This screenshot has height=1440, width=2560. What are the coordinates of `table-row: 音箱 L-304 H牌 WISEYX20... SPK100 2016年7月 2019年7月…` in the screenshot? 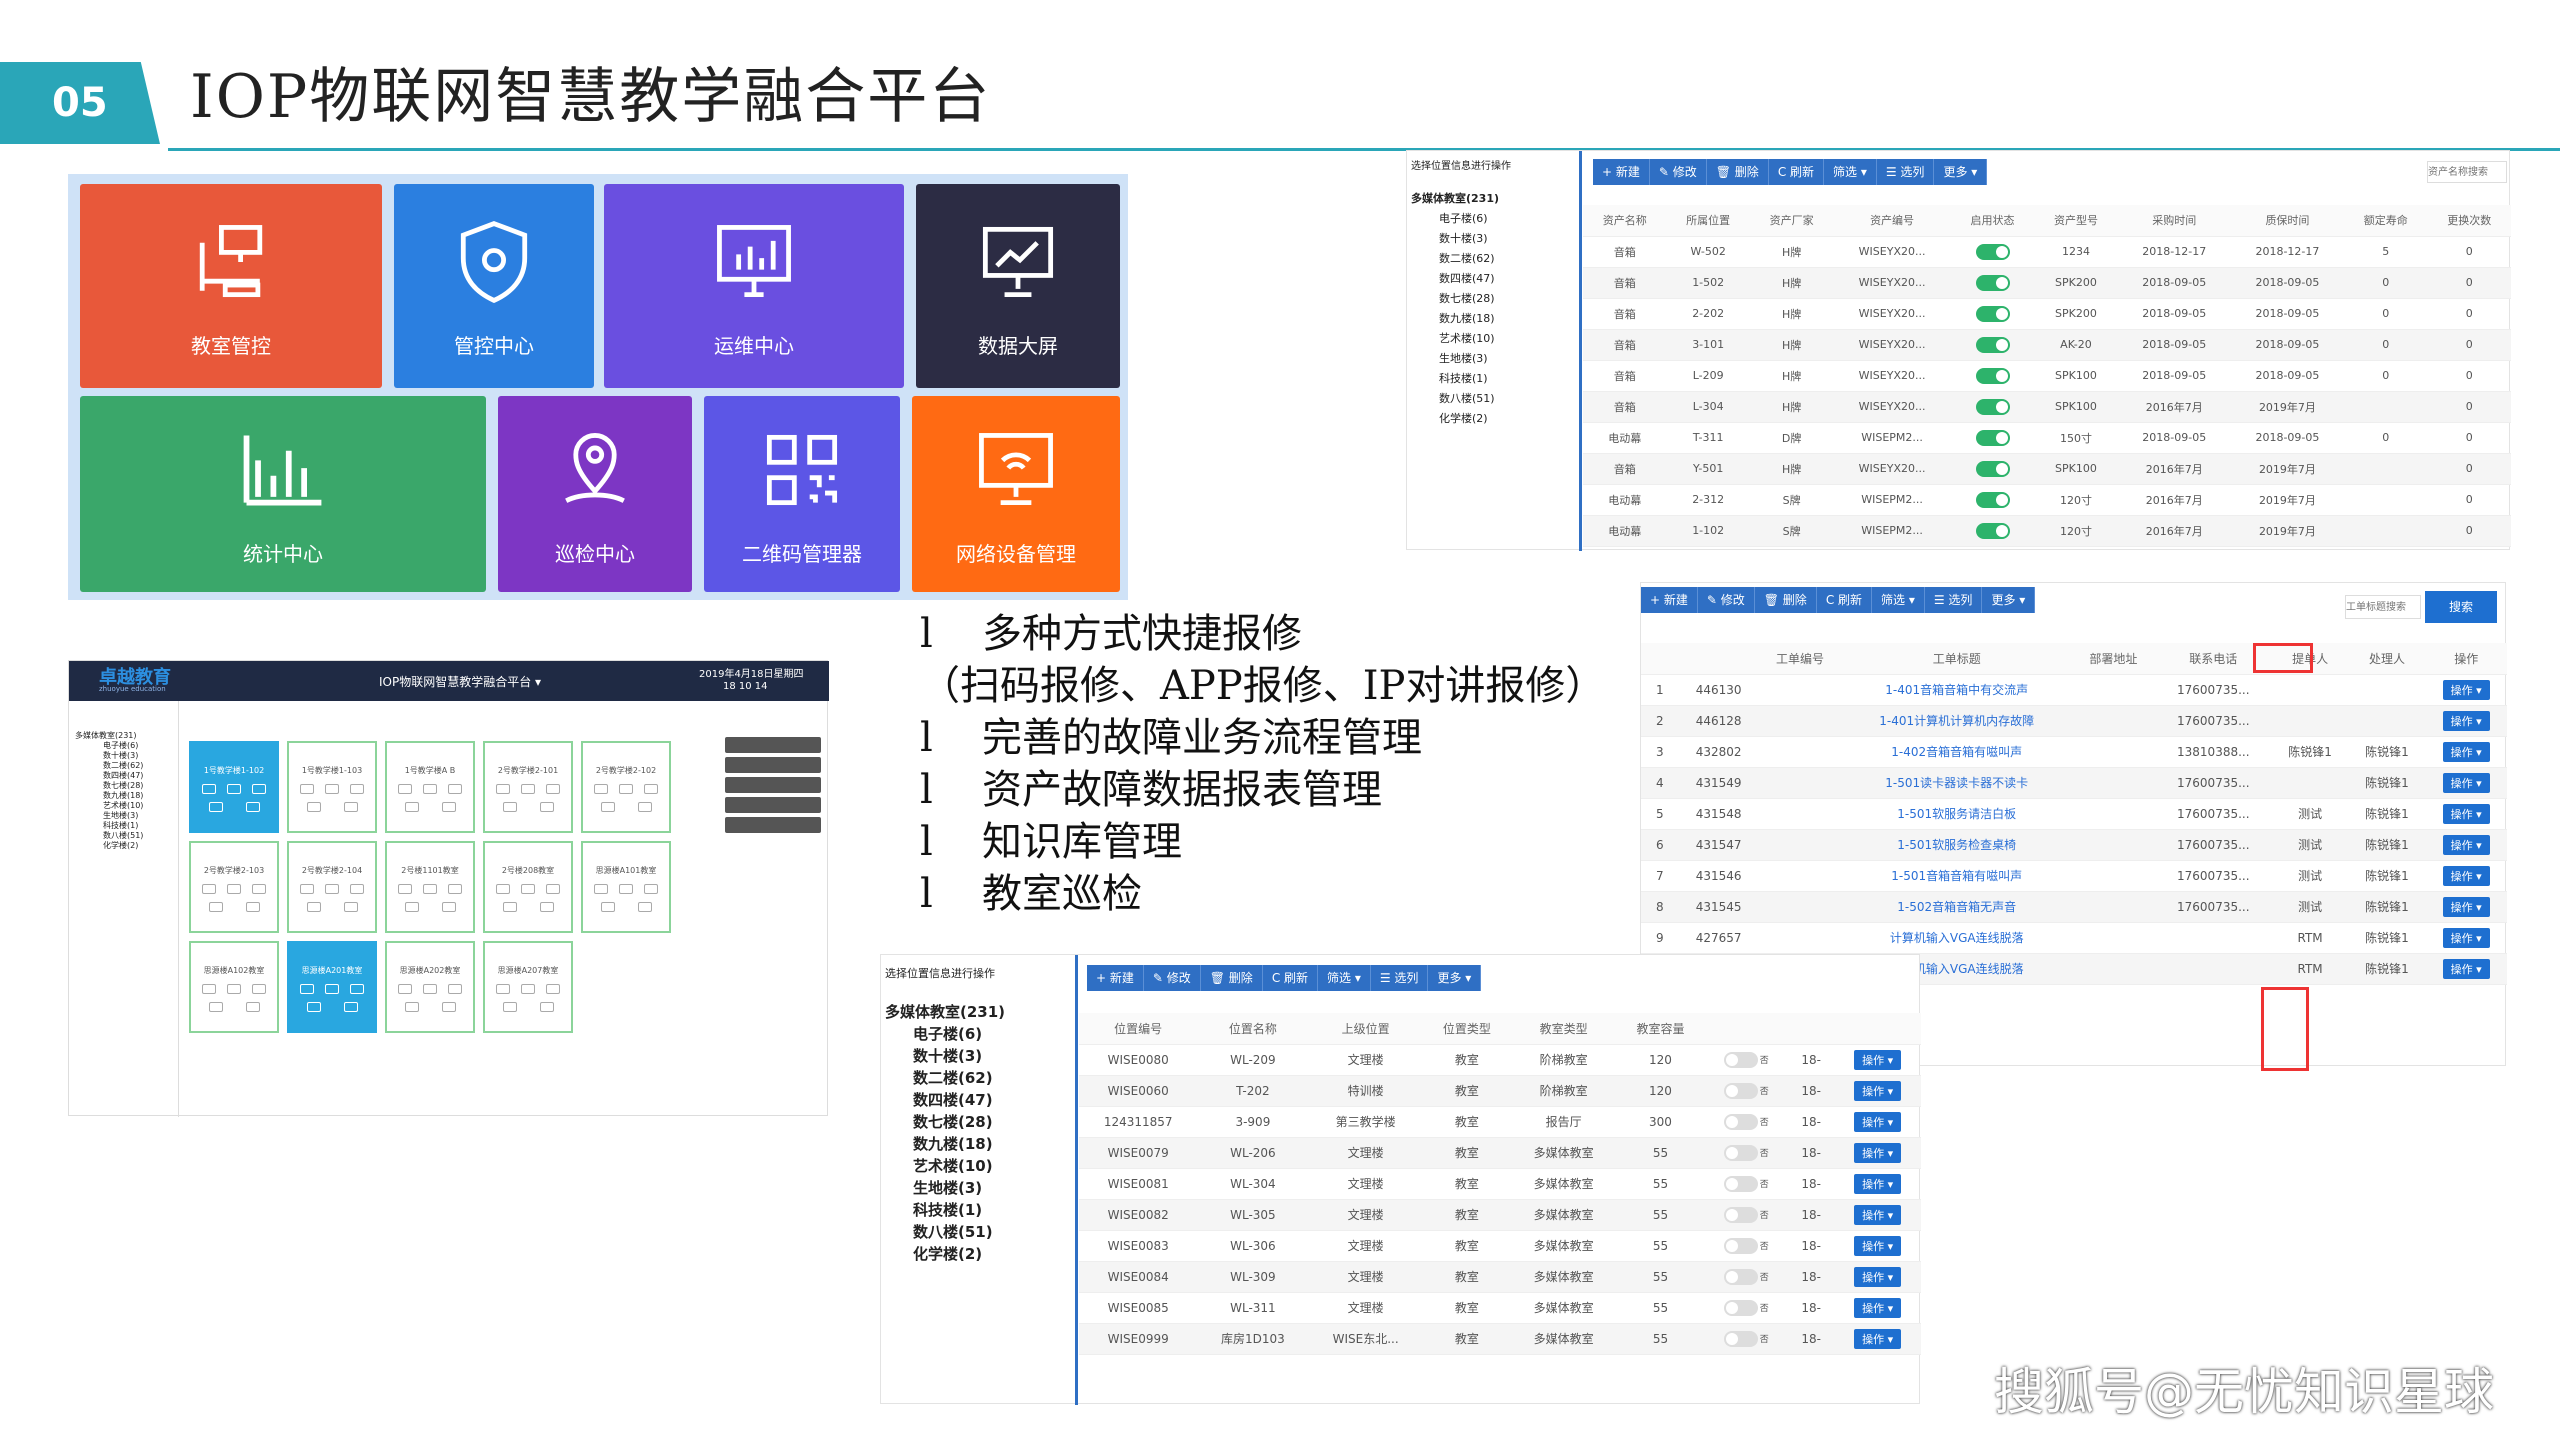 It's located at (2047, 407).